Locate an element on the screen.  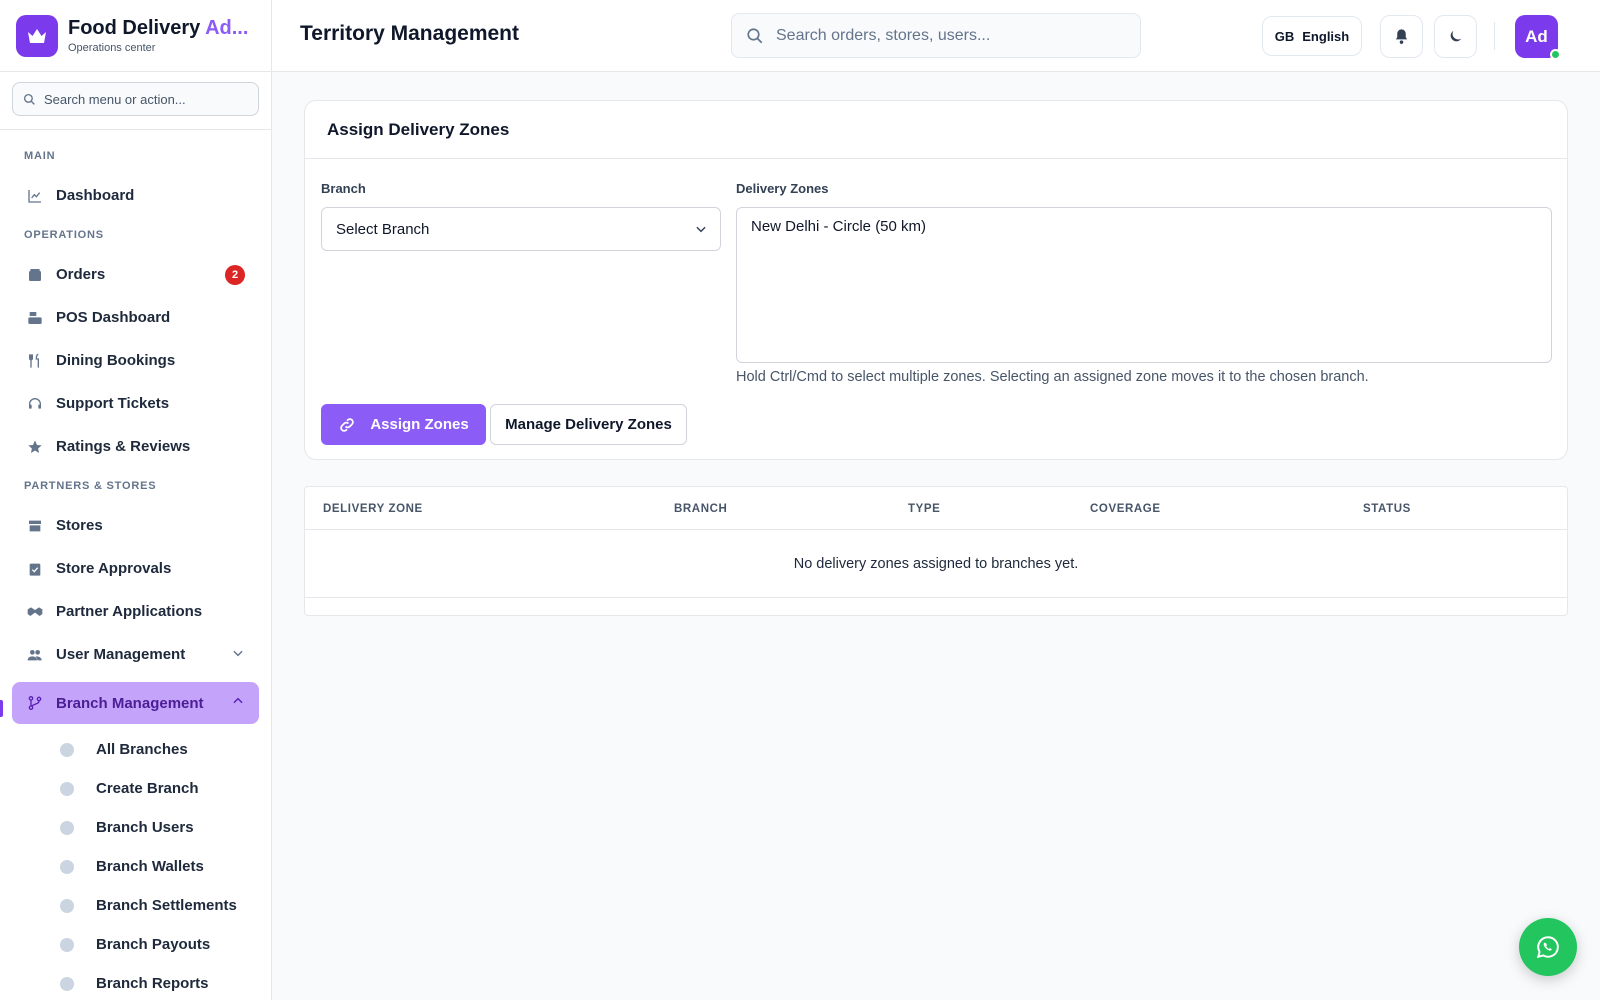
submenu-item-label: Branch Users is located at coordinates (145, 827).